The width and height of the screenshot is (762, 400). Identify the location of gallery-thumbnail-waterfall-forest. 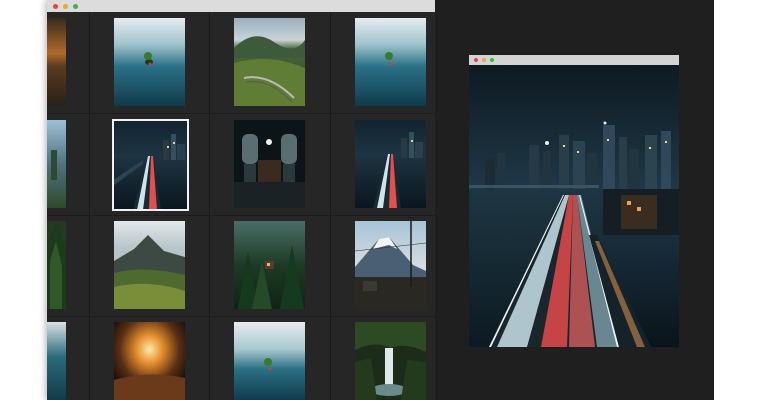
(390, 361).